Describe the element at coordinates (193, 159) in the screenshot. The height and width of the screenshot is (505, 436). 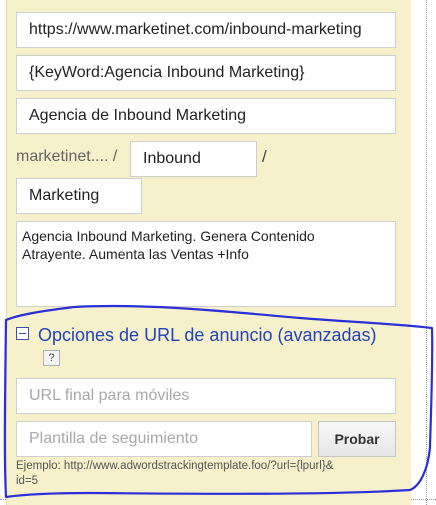
I see `path-1-field: Inbound` at that location.